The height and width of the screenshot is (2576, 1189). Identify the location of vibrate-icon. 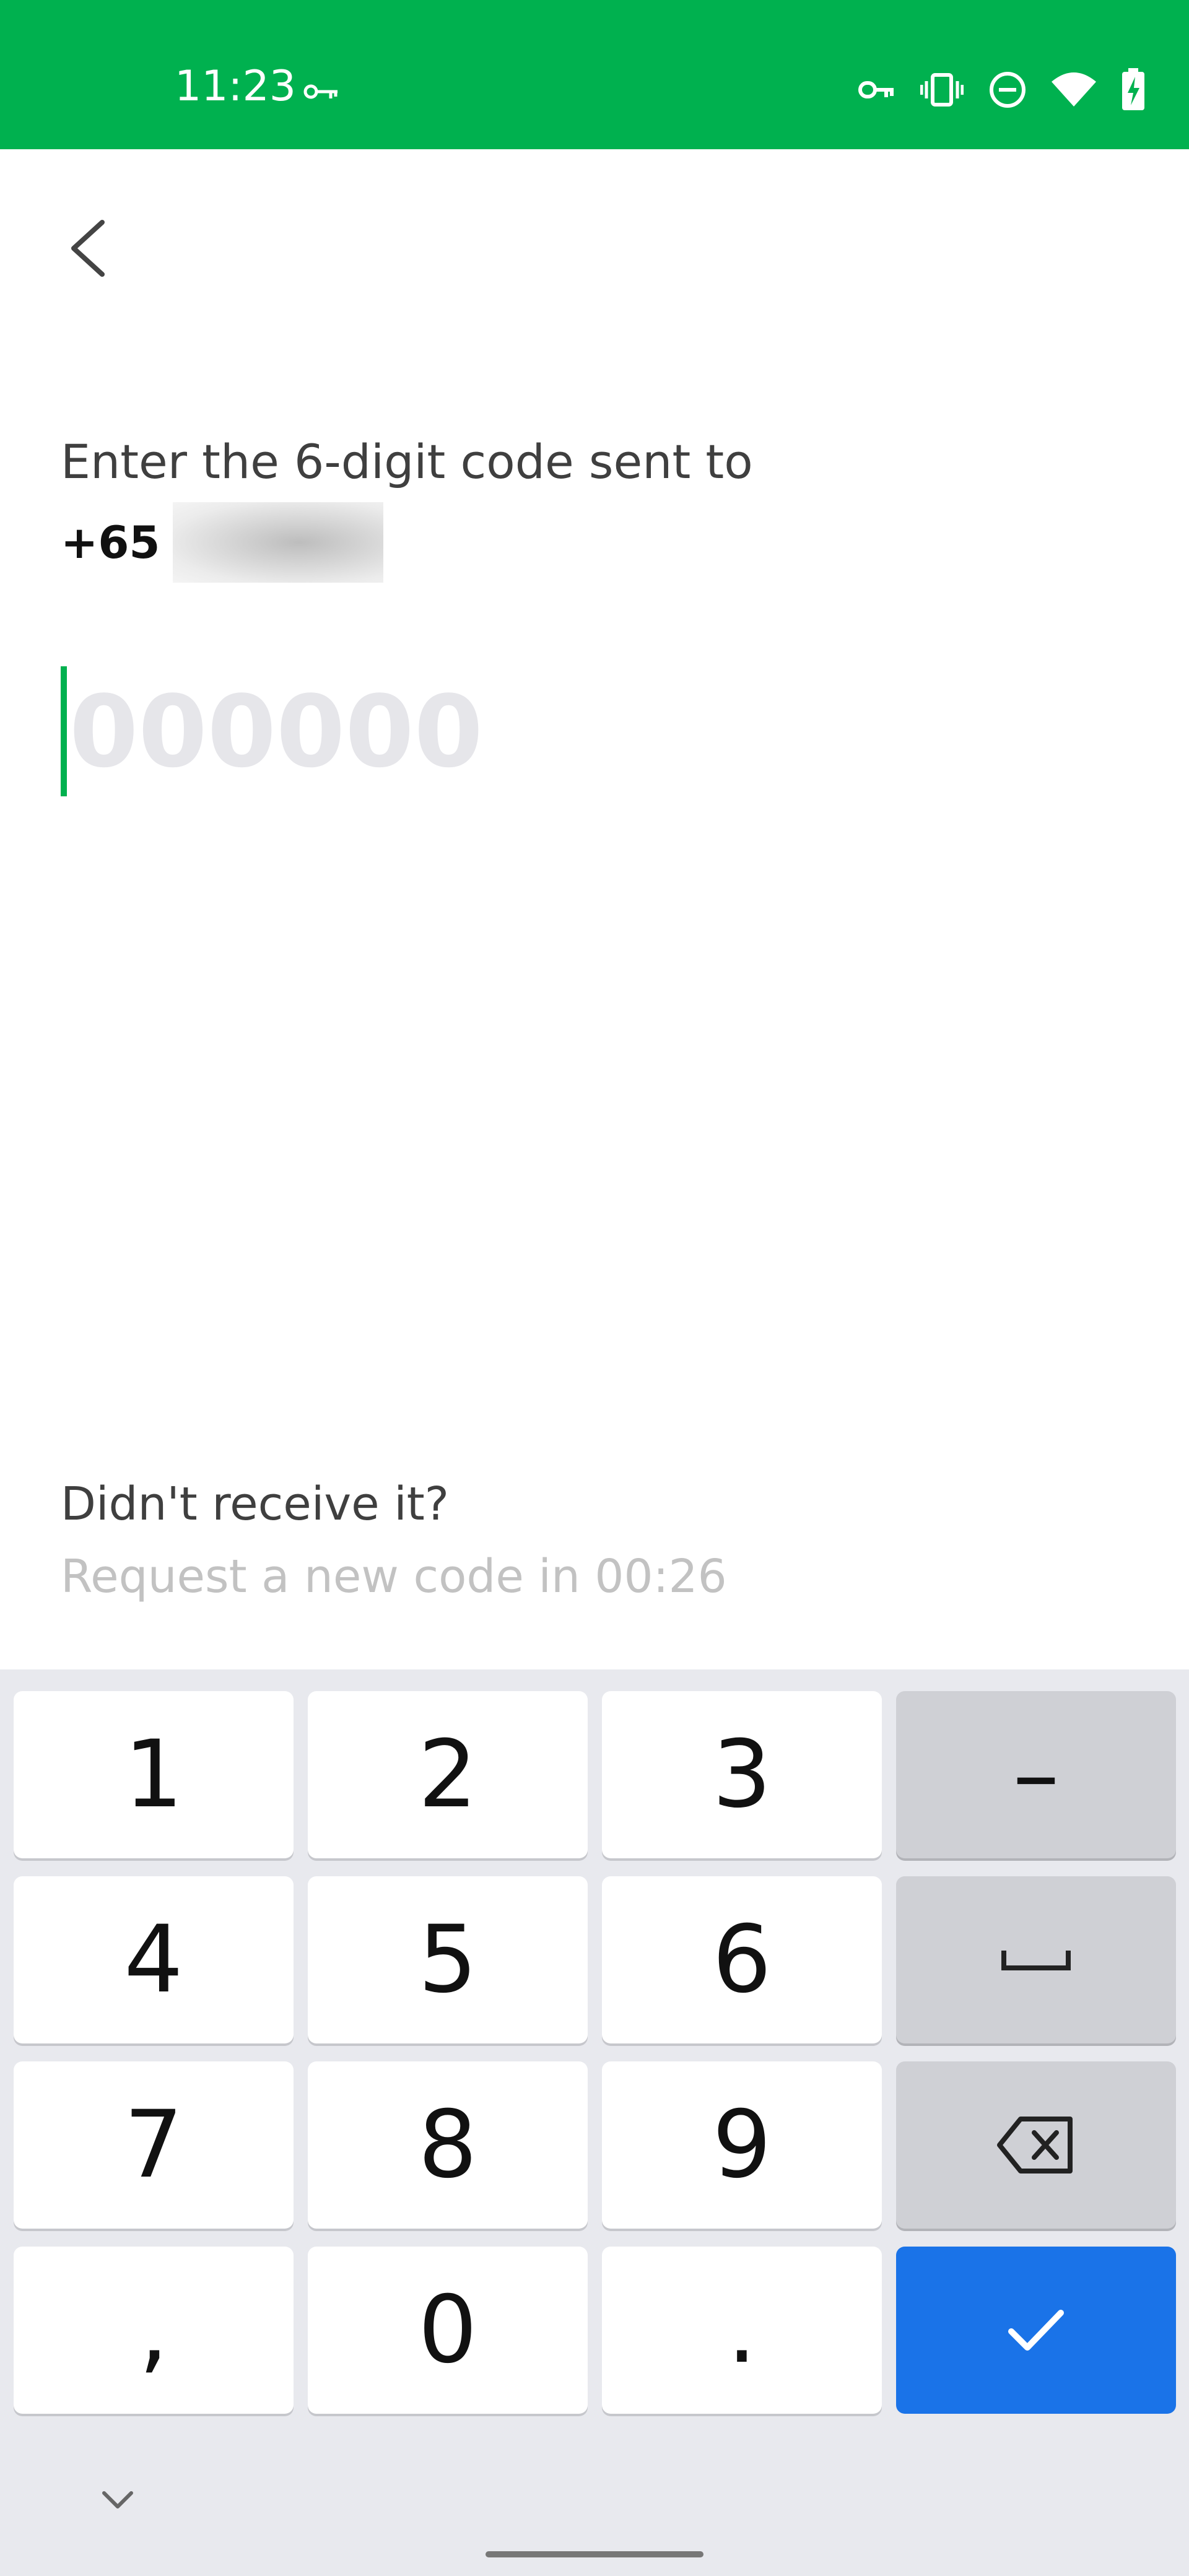
(942, 89).